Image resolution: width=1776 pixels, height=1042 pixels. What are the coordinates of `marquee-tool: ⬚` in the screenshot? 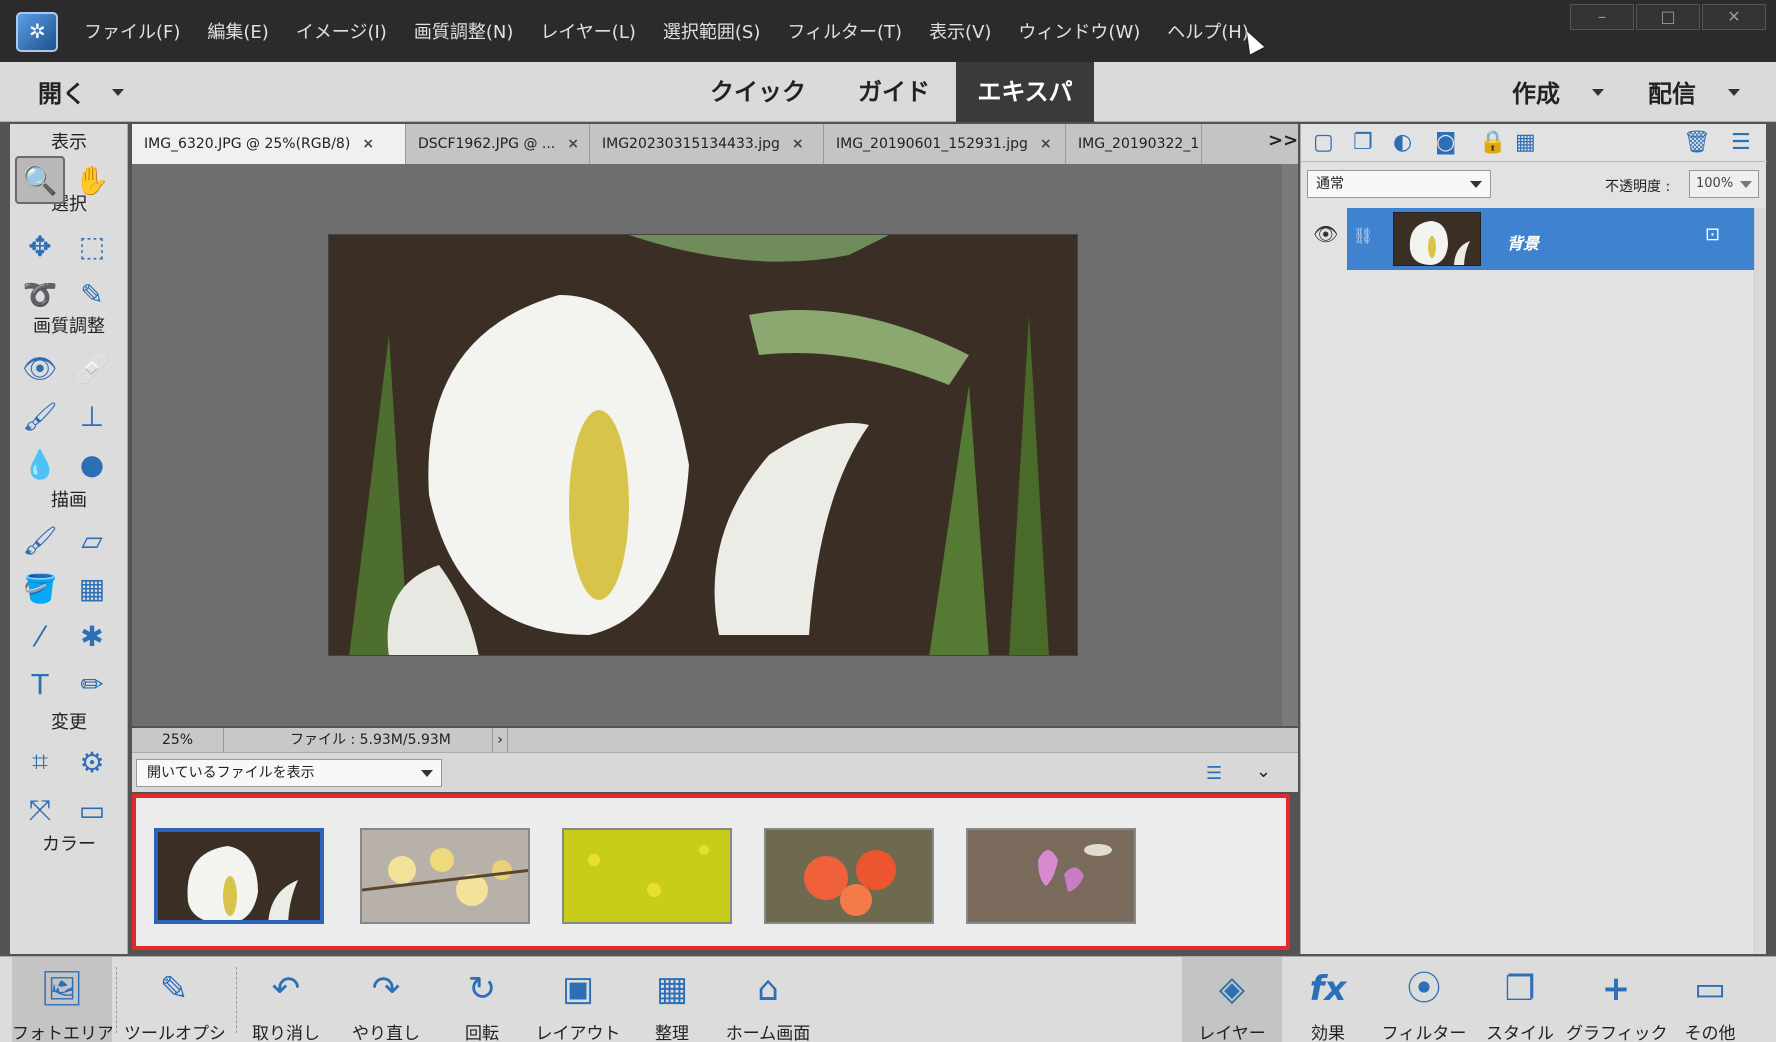 It's located at (92, 246).